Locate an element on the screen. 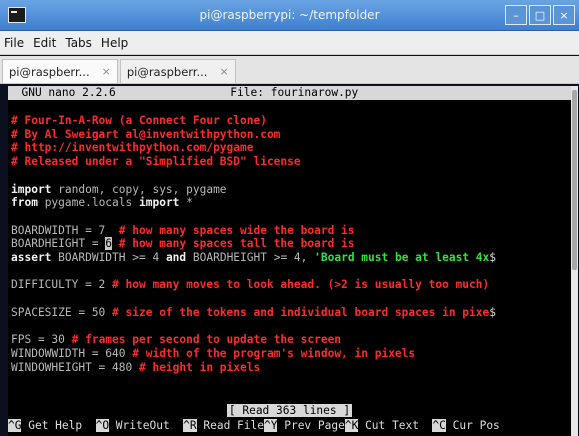  title-bar: pi@raspberrypi: ~/tempfolder – □ × is located at coordinates (289, 15).